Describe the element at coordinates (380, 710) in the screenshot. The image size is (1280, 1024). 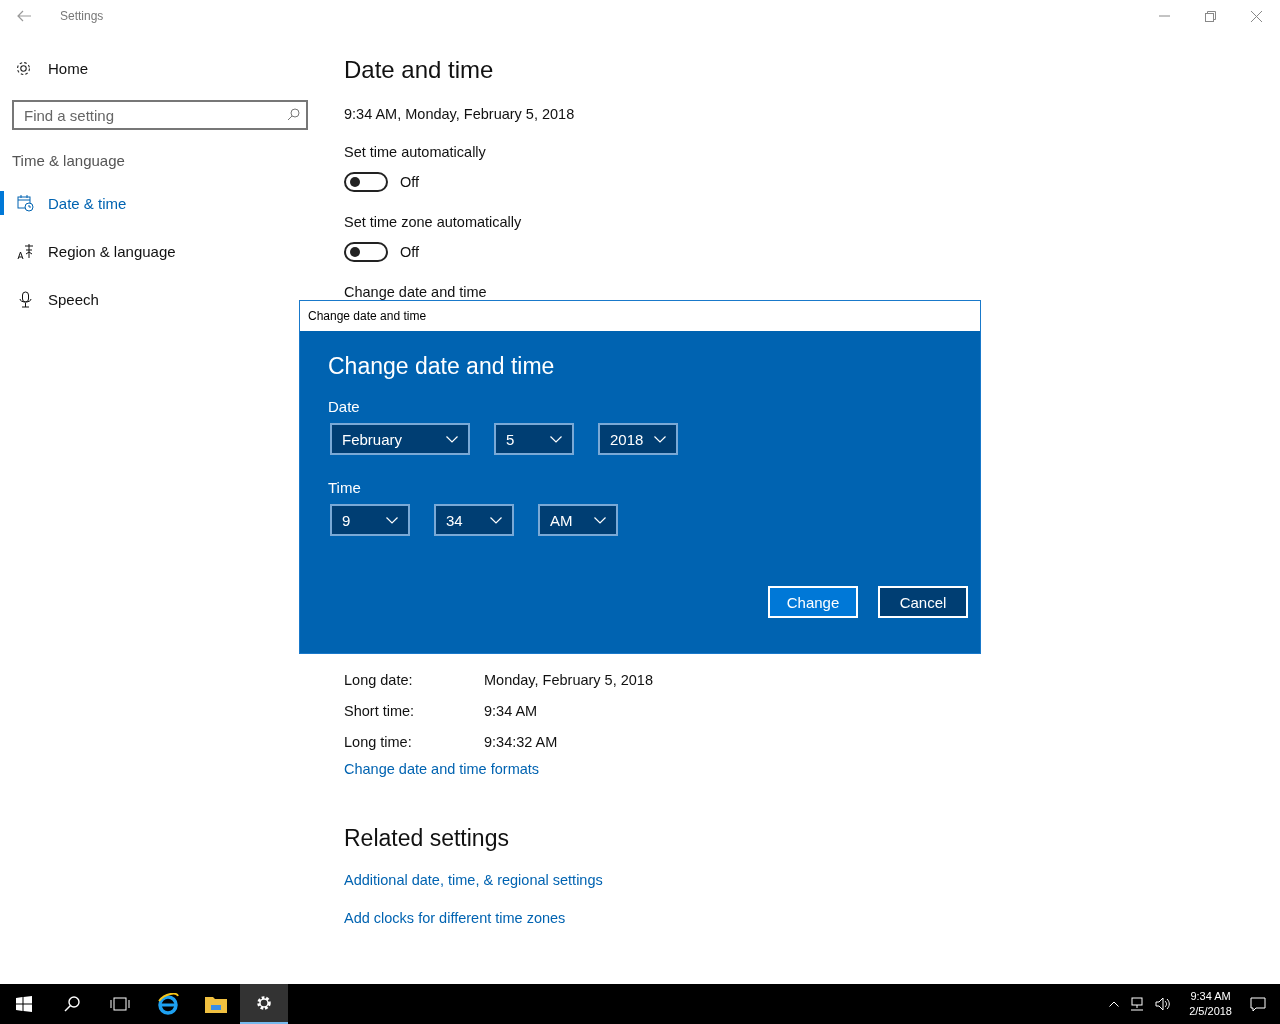
I see `format-label: Short time:` at that location.